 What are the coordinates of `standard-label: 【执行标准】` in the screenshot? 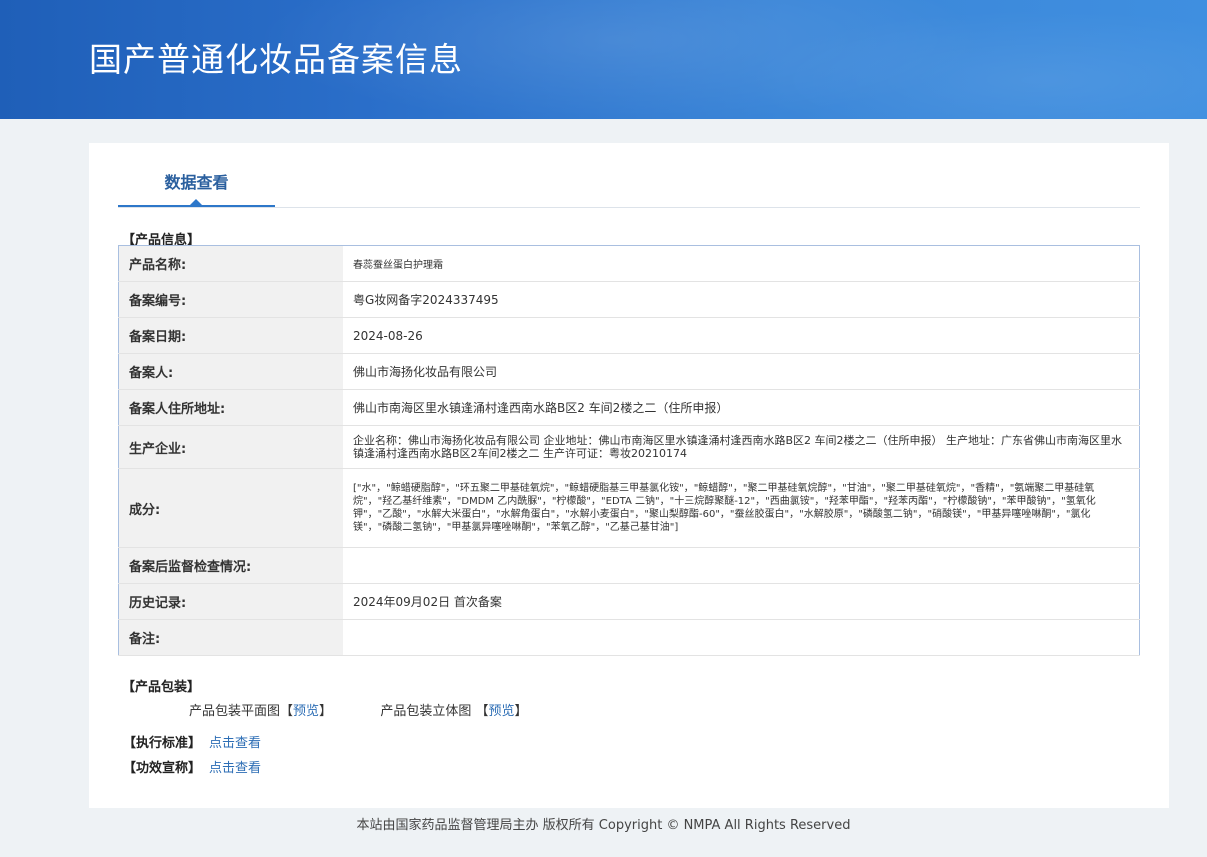 It's located at (162, 743).